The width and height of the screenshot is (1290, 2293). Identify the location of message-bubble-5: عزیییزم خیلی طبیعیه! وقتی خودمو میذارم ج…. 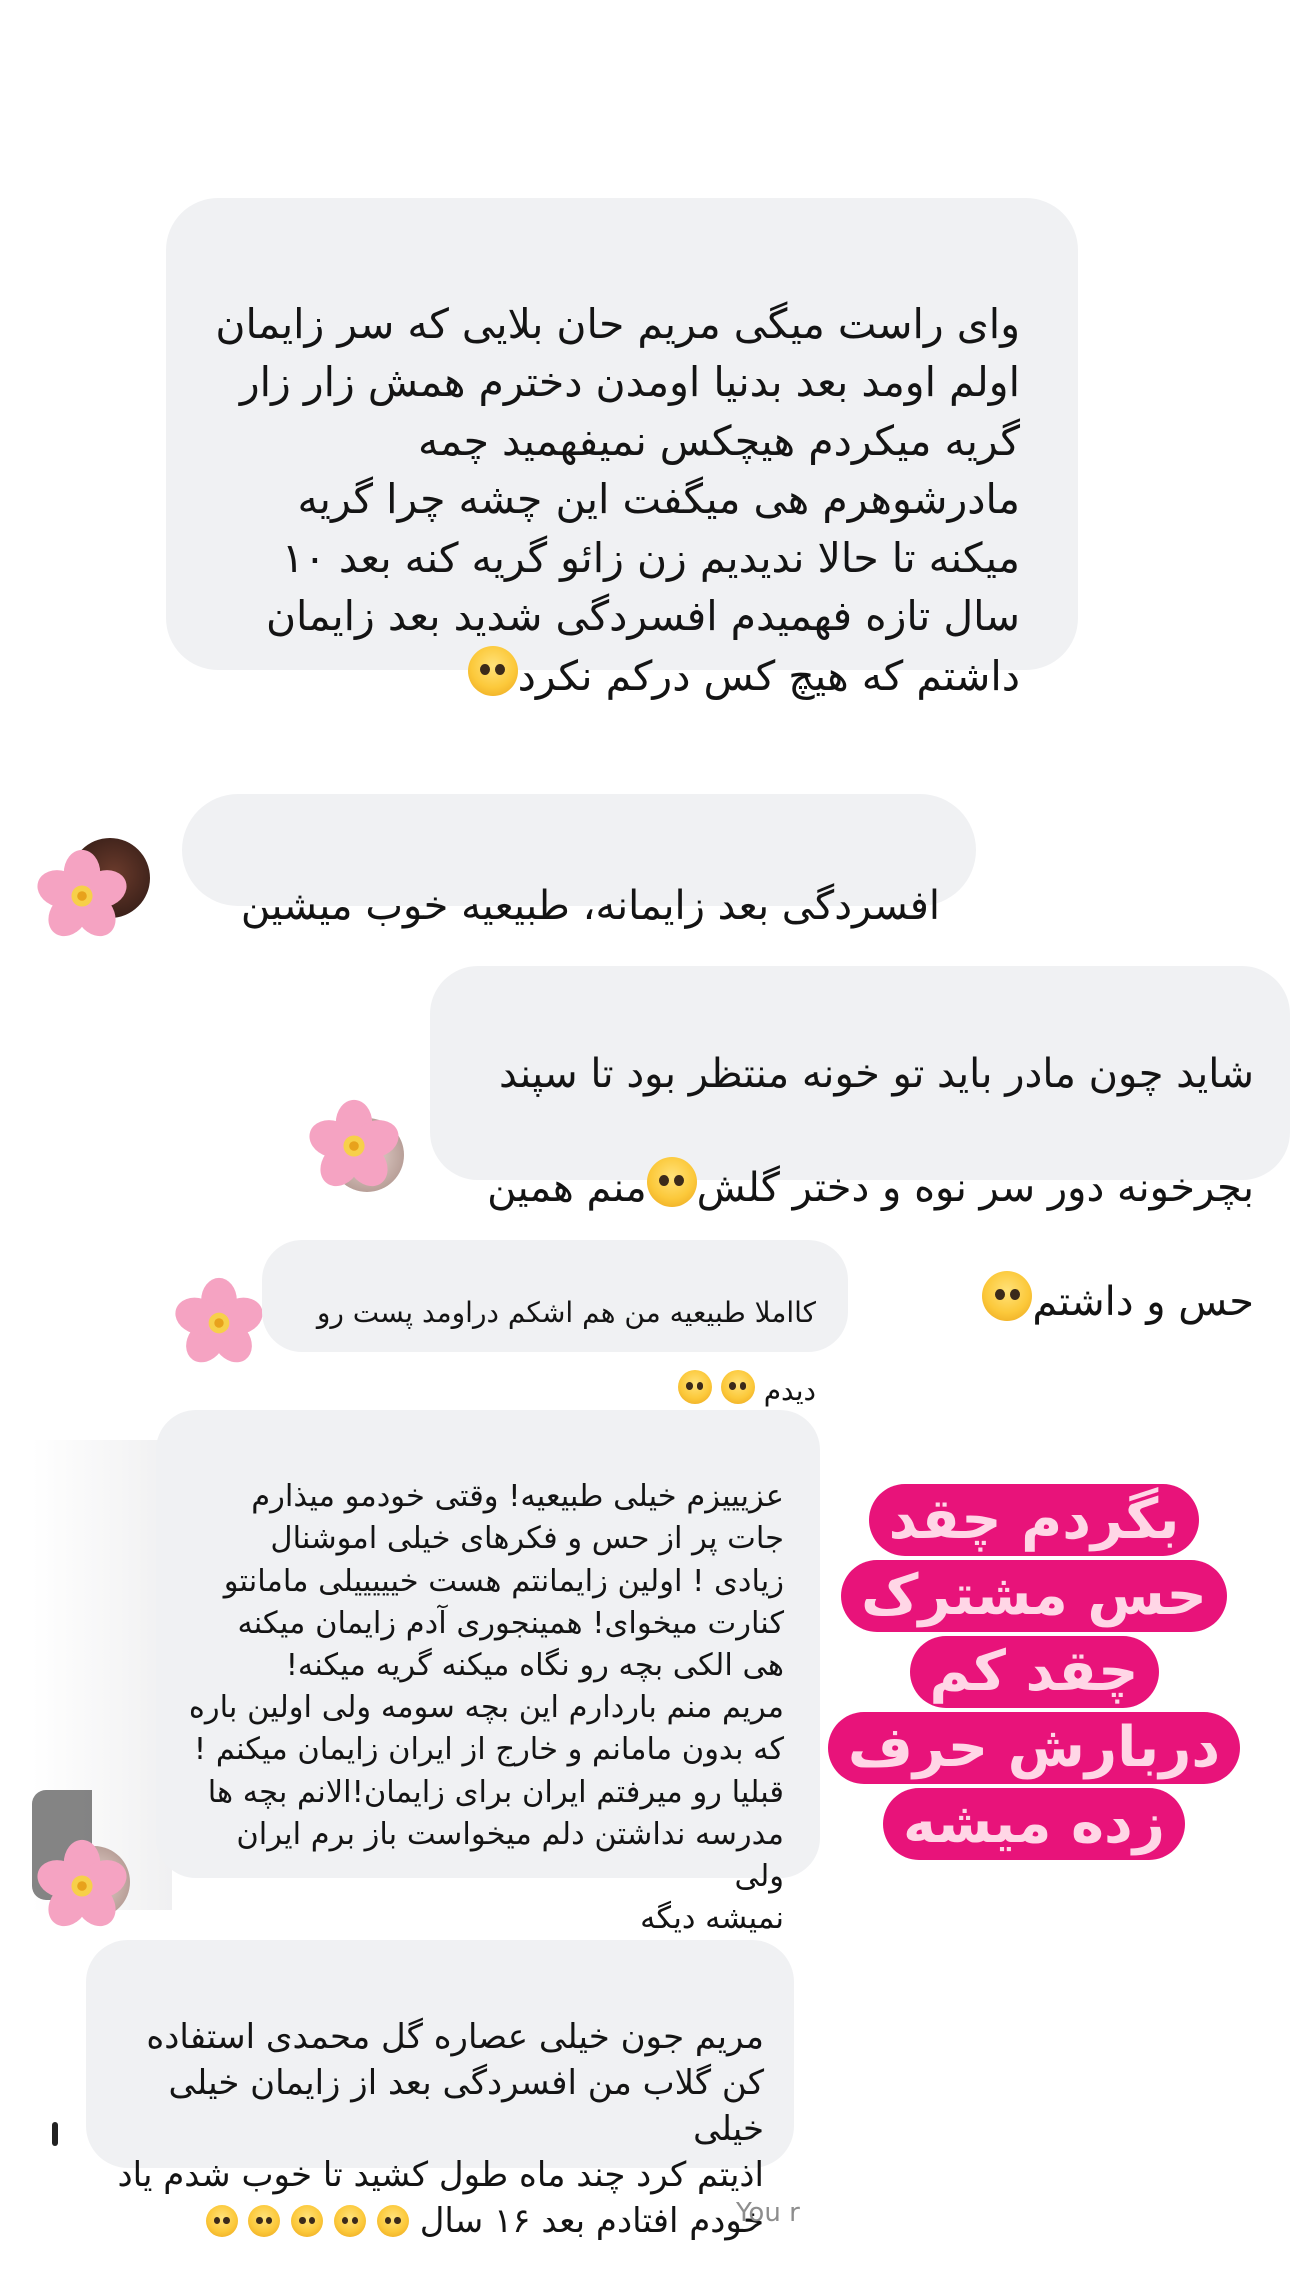
(488, 1673).